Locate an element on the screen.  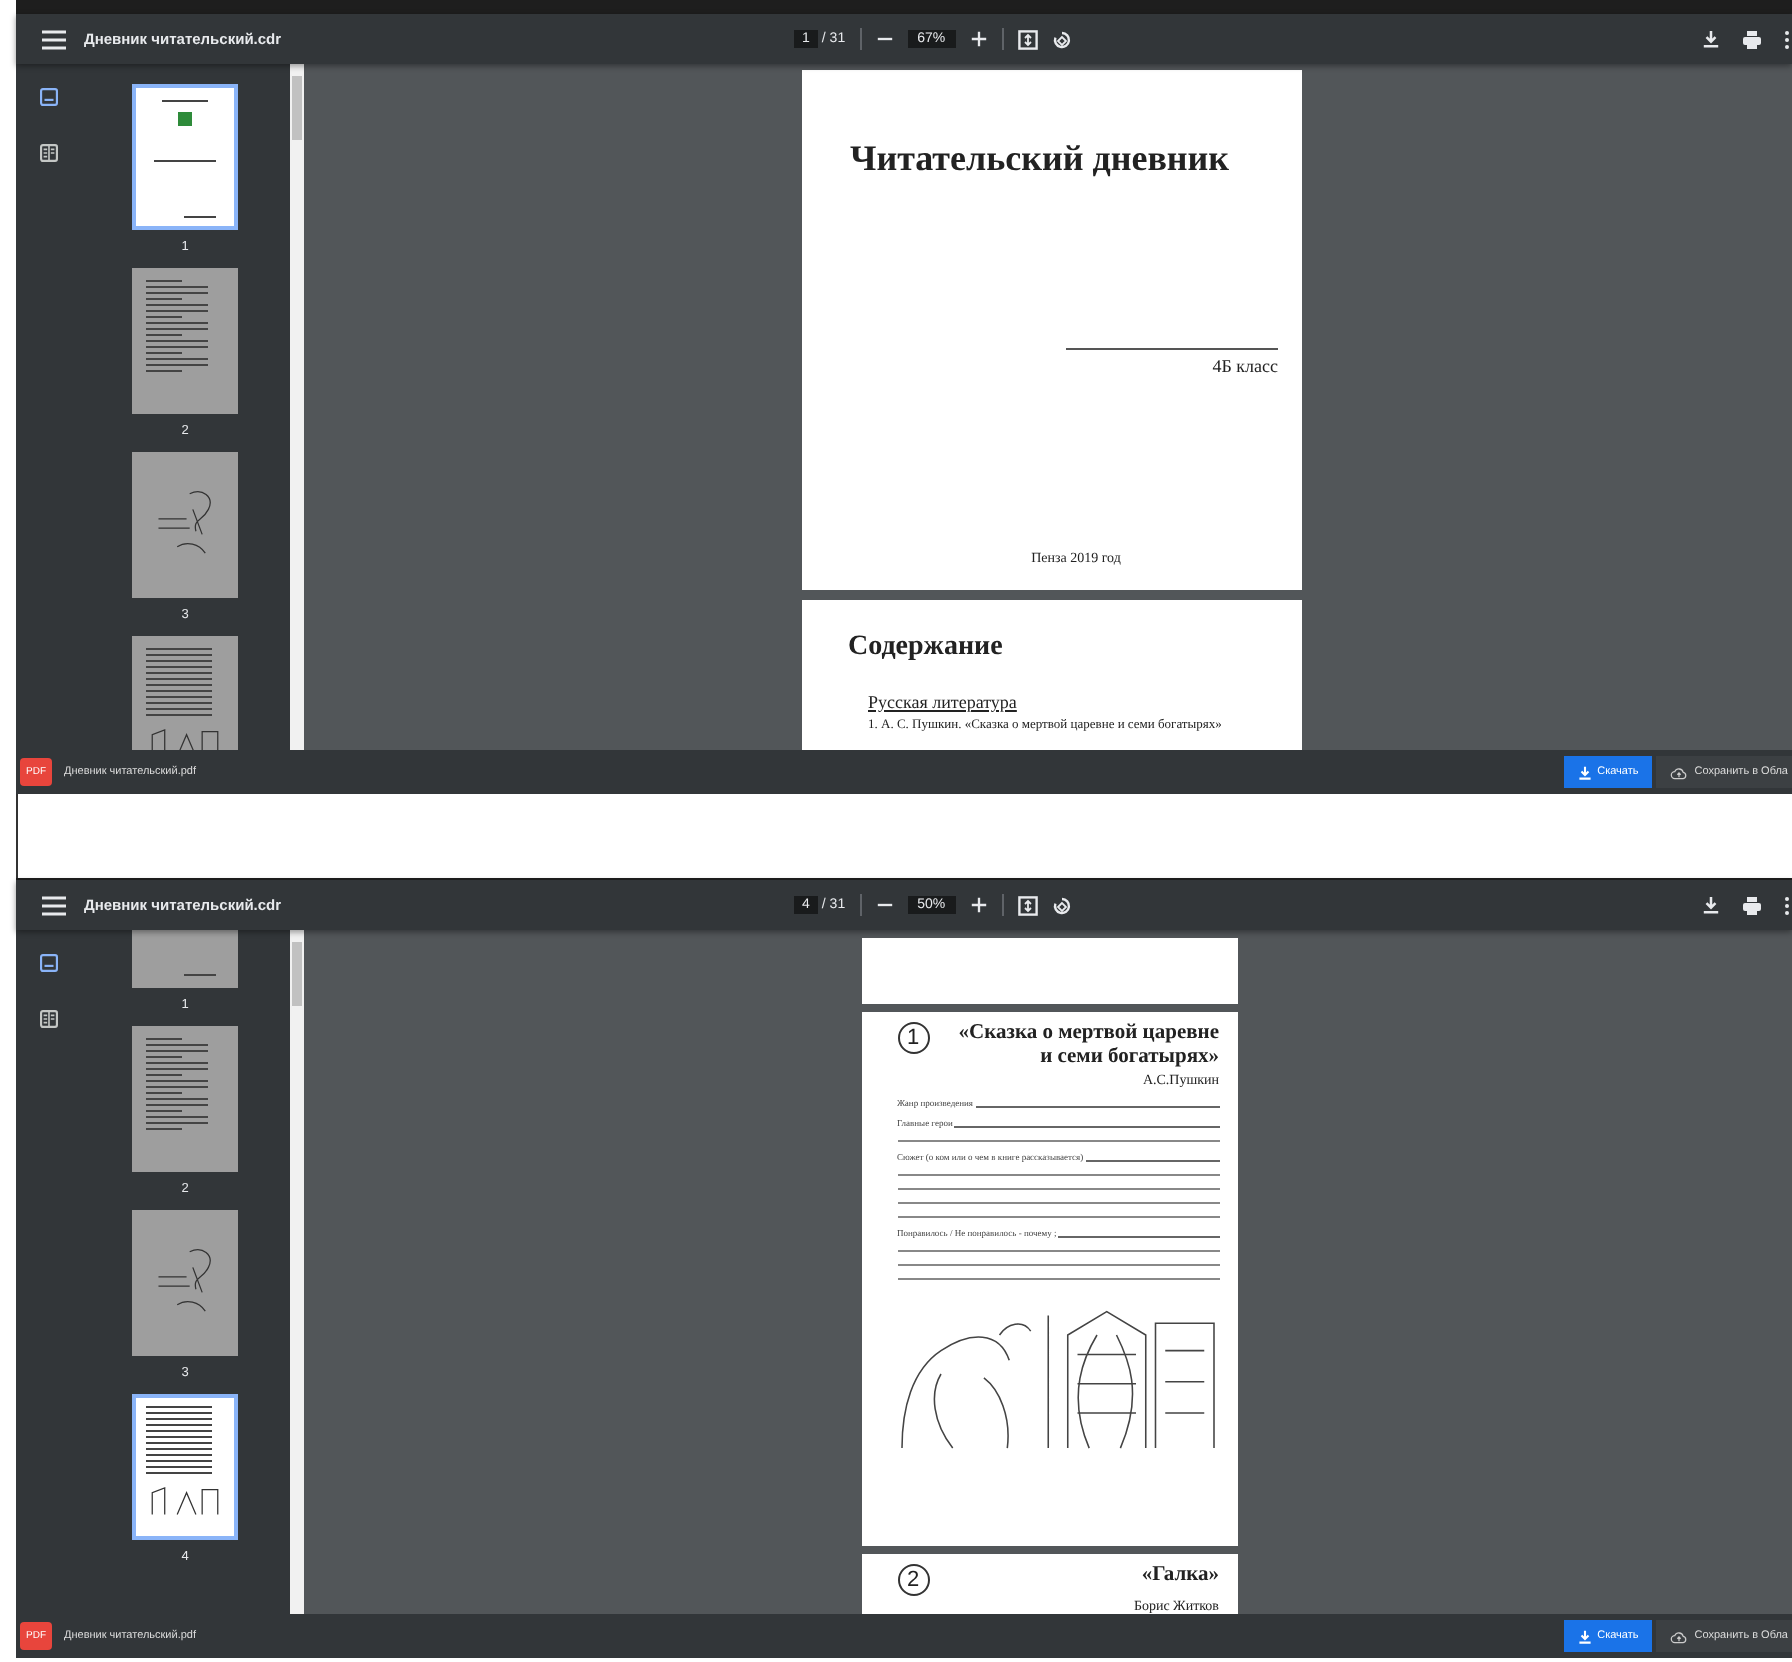
chapter-number: 2 is located at coordinates (913, 1580).